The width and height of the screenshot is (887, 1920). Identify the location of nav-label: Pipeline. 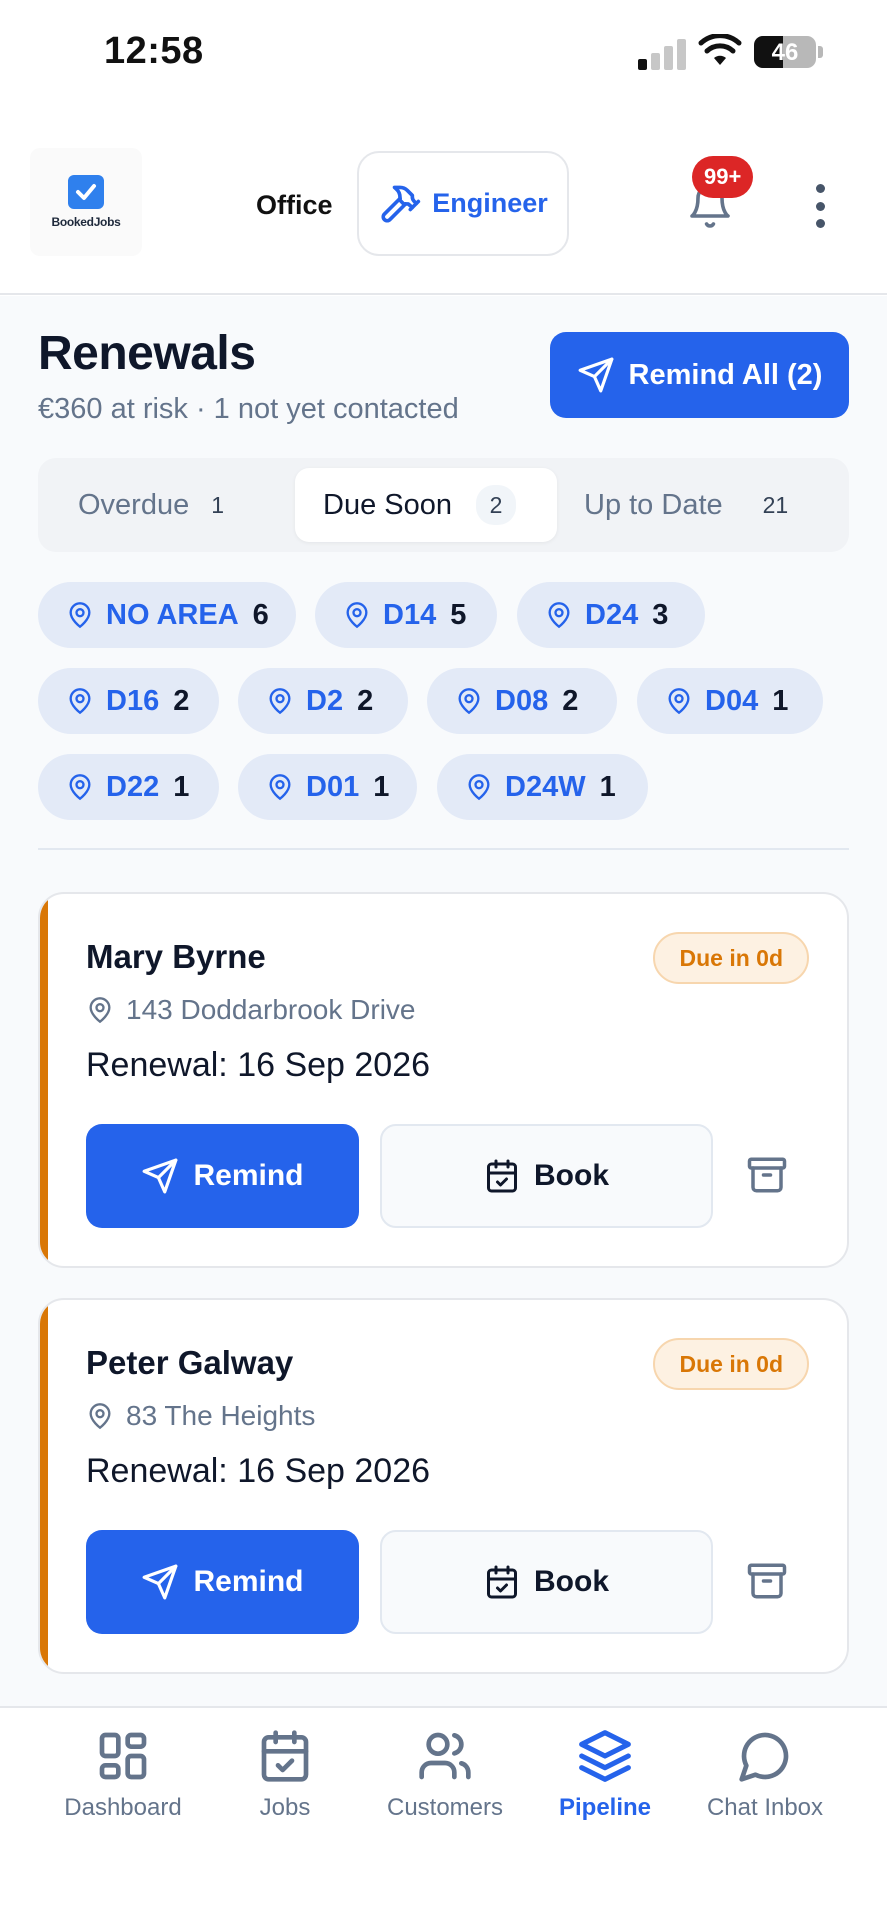
(605, 1807).